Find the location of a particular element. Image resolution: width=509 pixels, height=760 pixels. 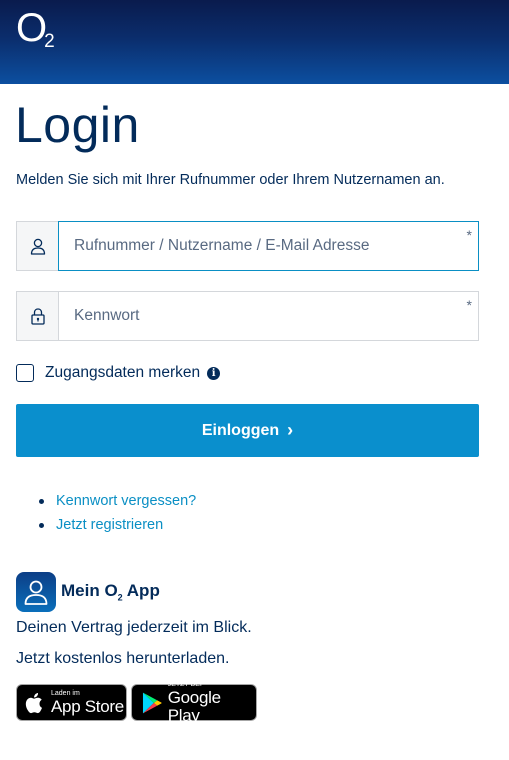

google-play-icon is located at coordinates (152, 702).